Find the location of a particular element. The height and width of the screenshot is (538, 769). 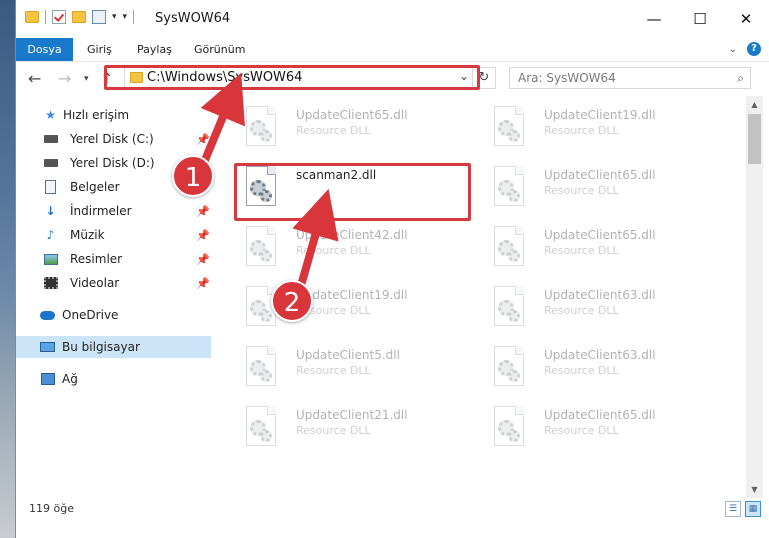

tiles-view-icon: ▦ is located at coordinates (753, 509).